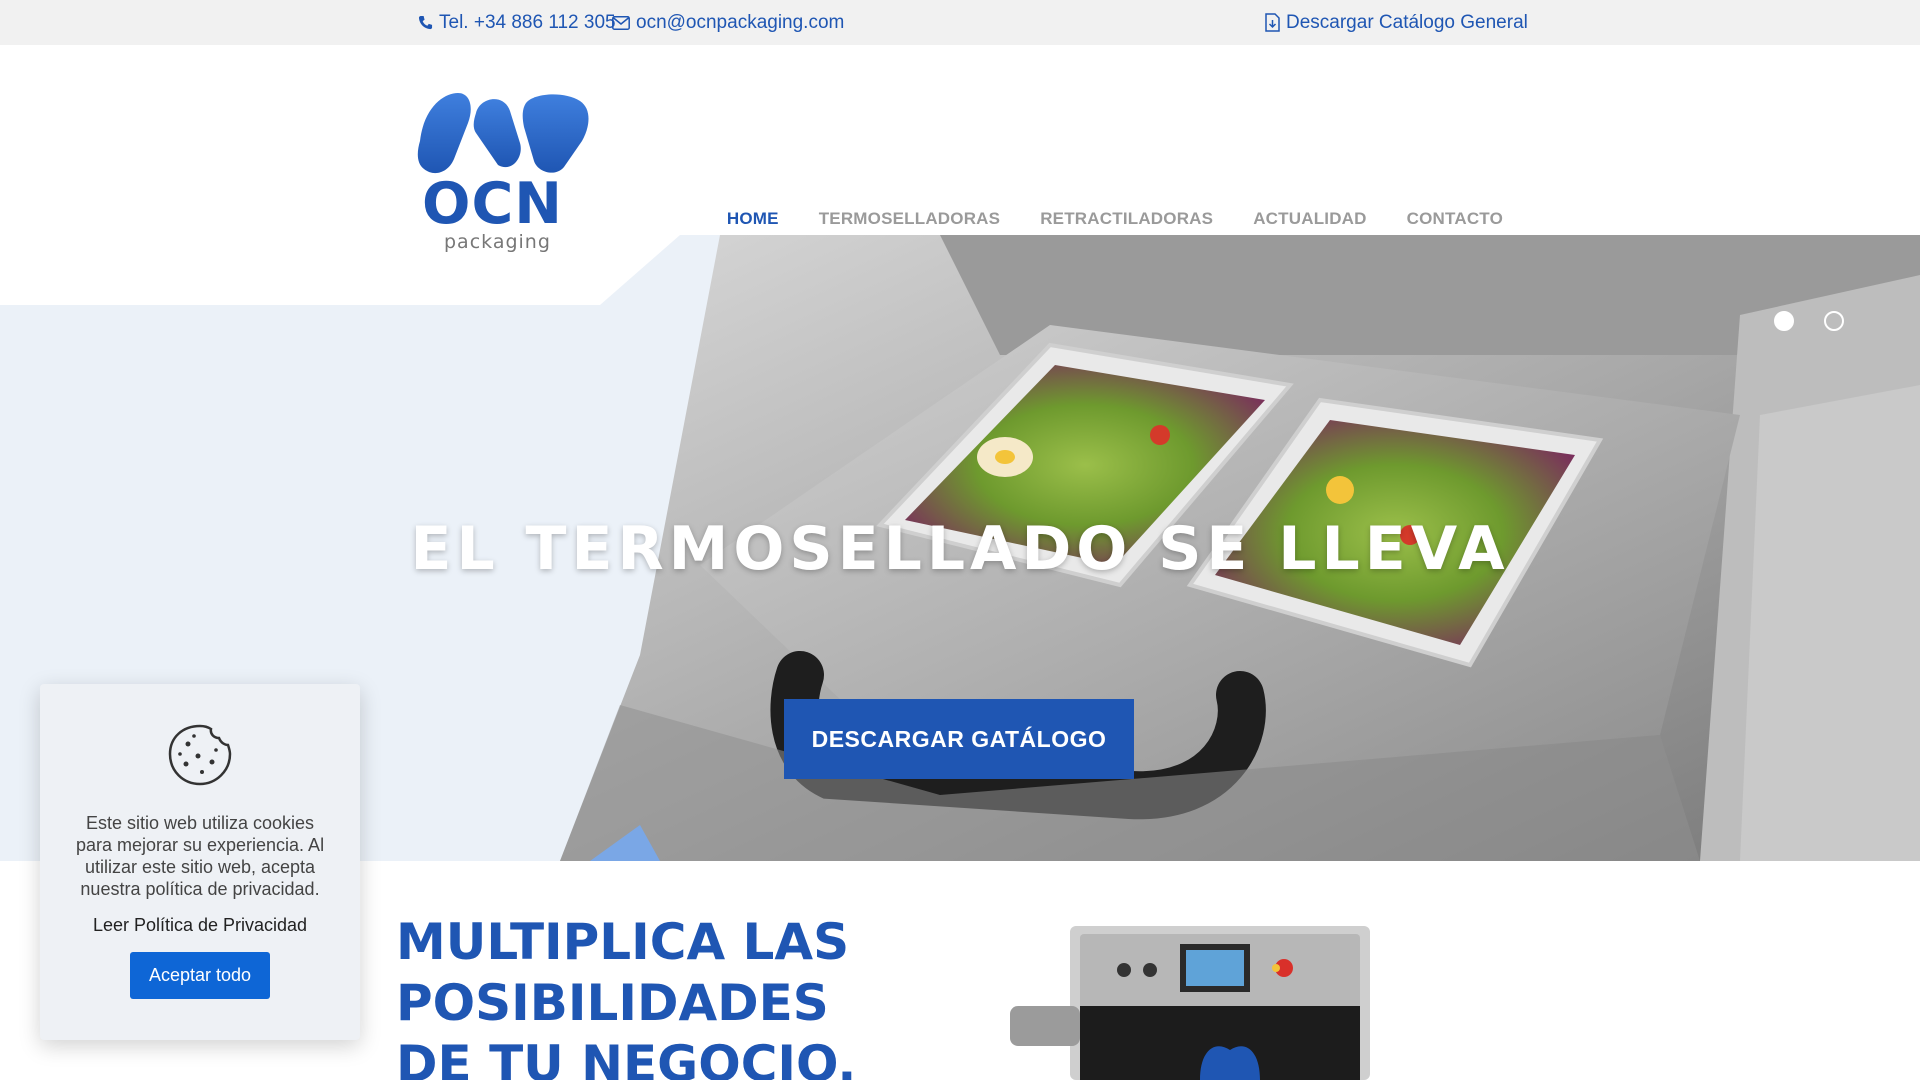  Describe the element at coordinates (1126, 219) in the screenshot. I see `nav-retractiladoras: RETRACTILADORAS` at that location.